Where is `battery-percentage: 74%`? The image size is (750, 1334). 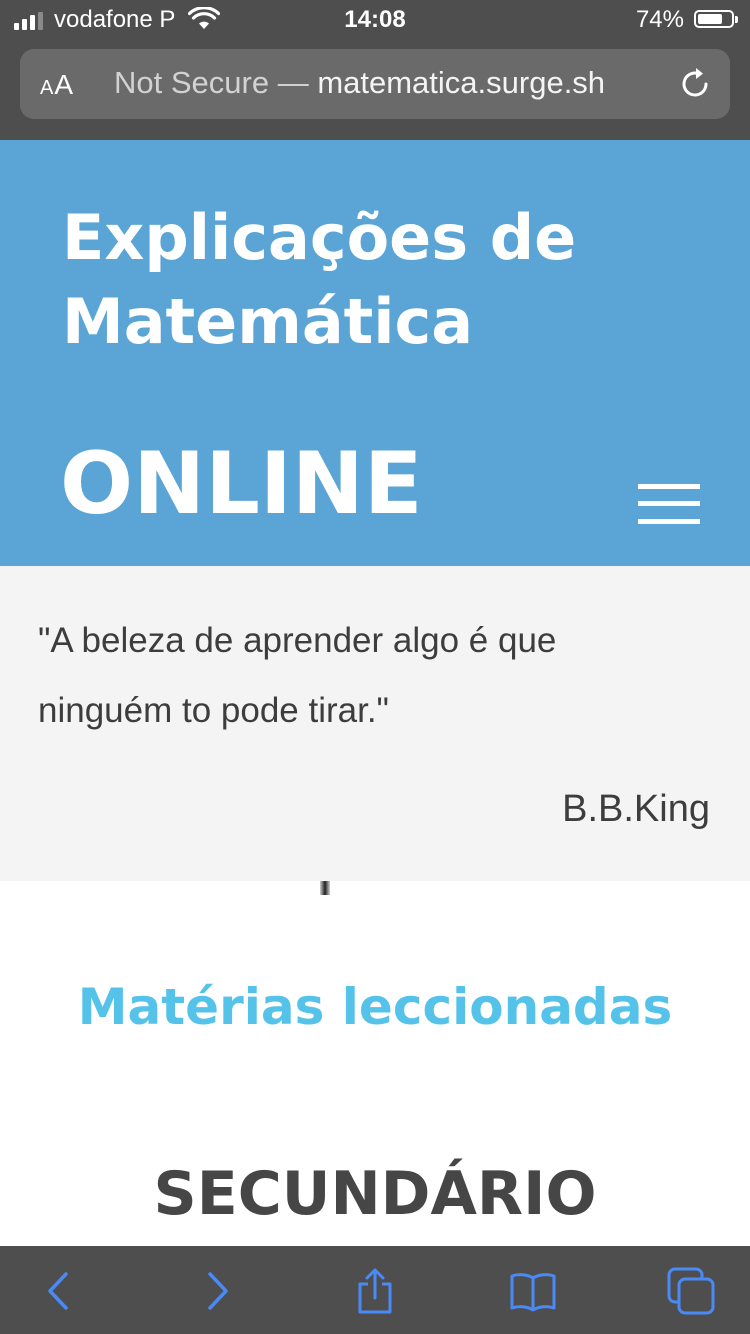
battery-percentage: 74% is located at coordinates (659, 19).